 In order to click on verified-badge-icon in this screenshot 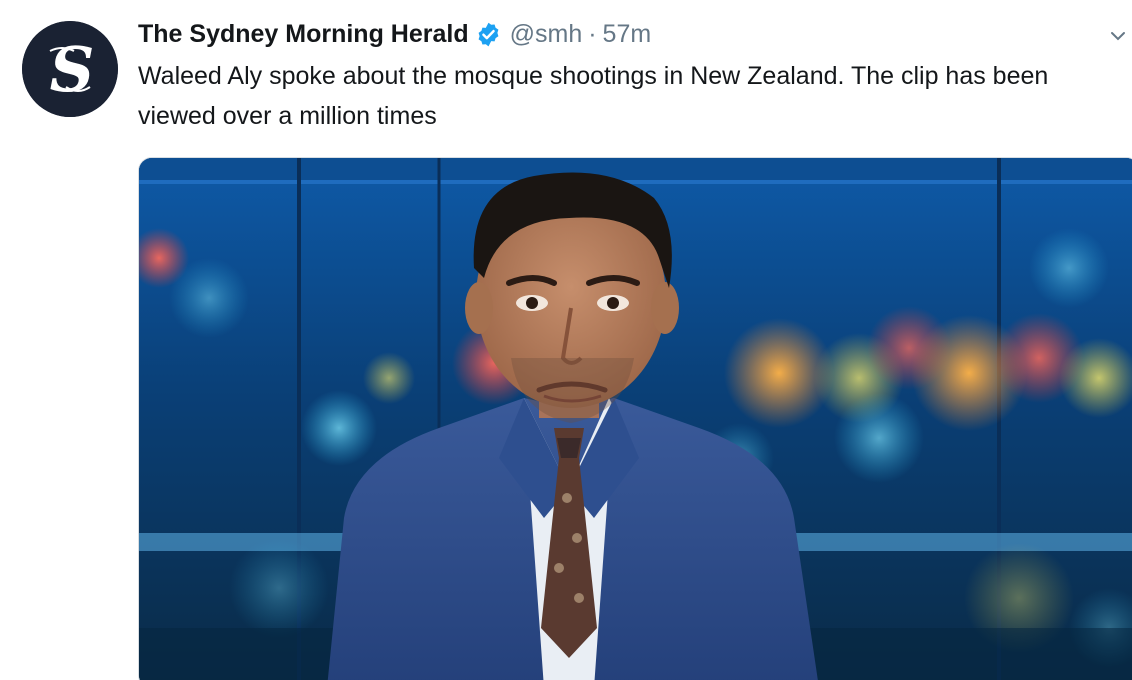, I will do `click(488, 34)`.